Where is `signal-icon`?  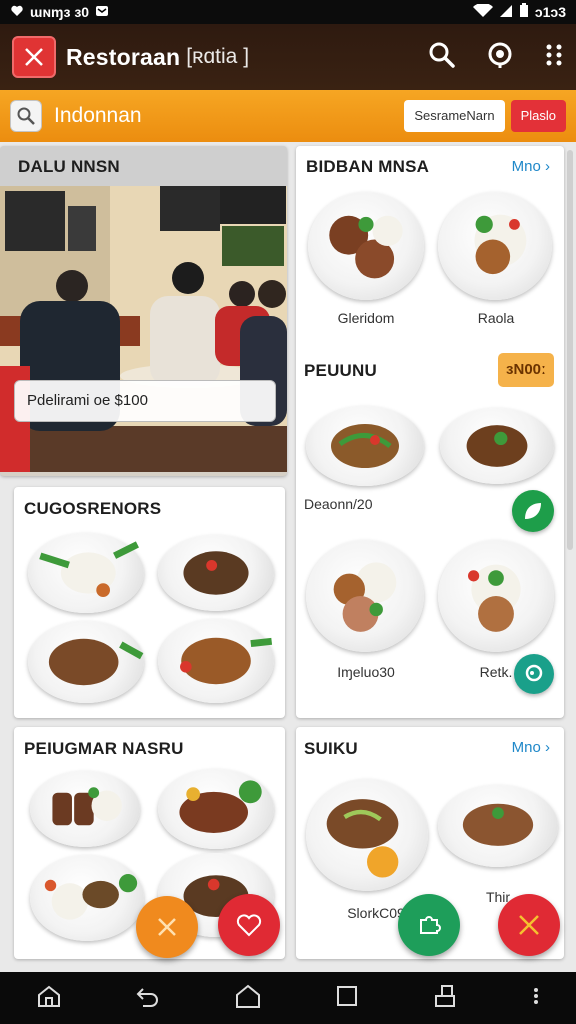
signal-icon is located at coordinates (506, 12).